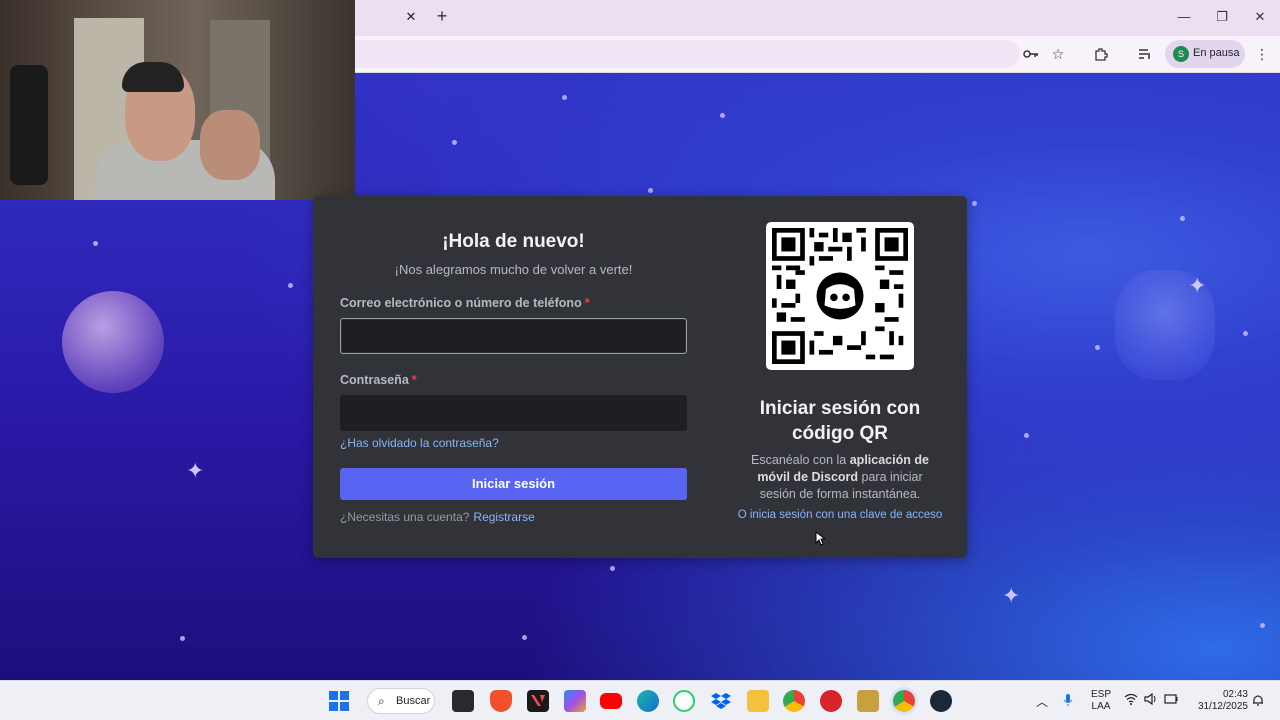  I want to click on qr-title: Iniciar sesión con código QR, so click(840, 421).